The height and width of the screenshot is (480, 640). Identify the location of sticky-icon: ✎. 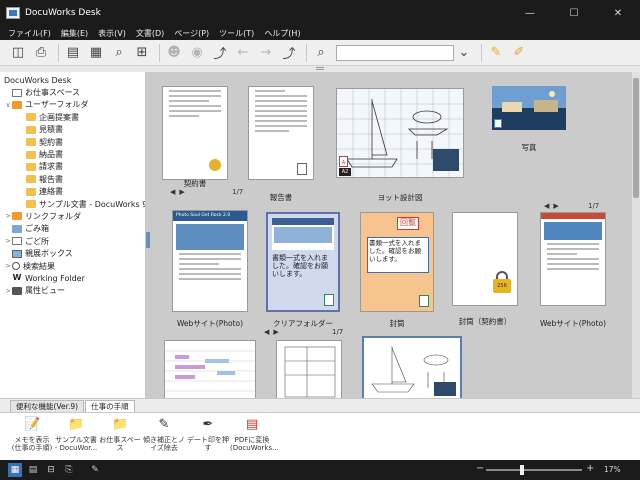
(496, 53).